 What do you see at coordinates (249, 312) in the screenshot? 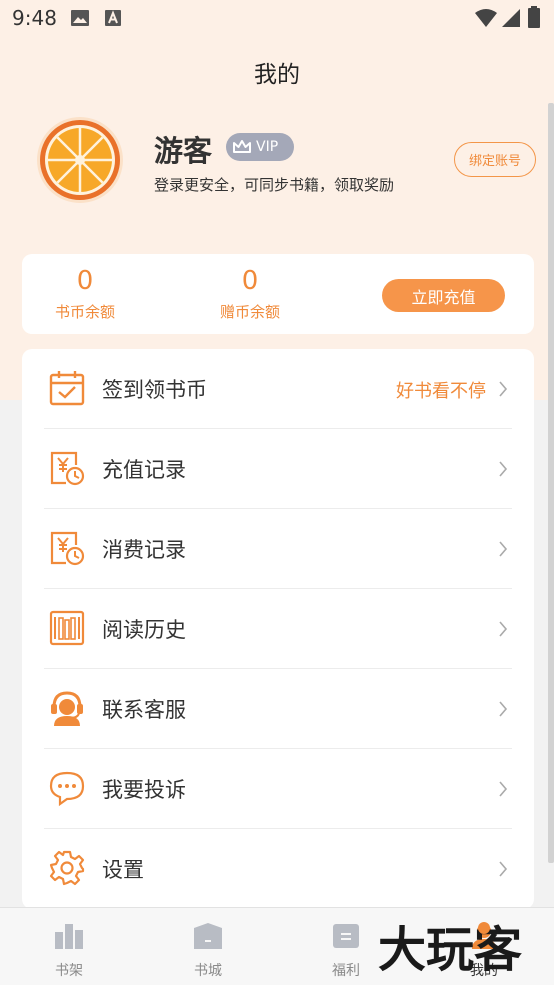
I see `gift-balance-label: 赠币余额` at bounding box center [249, 312].